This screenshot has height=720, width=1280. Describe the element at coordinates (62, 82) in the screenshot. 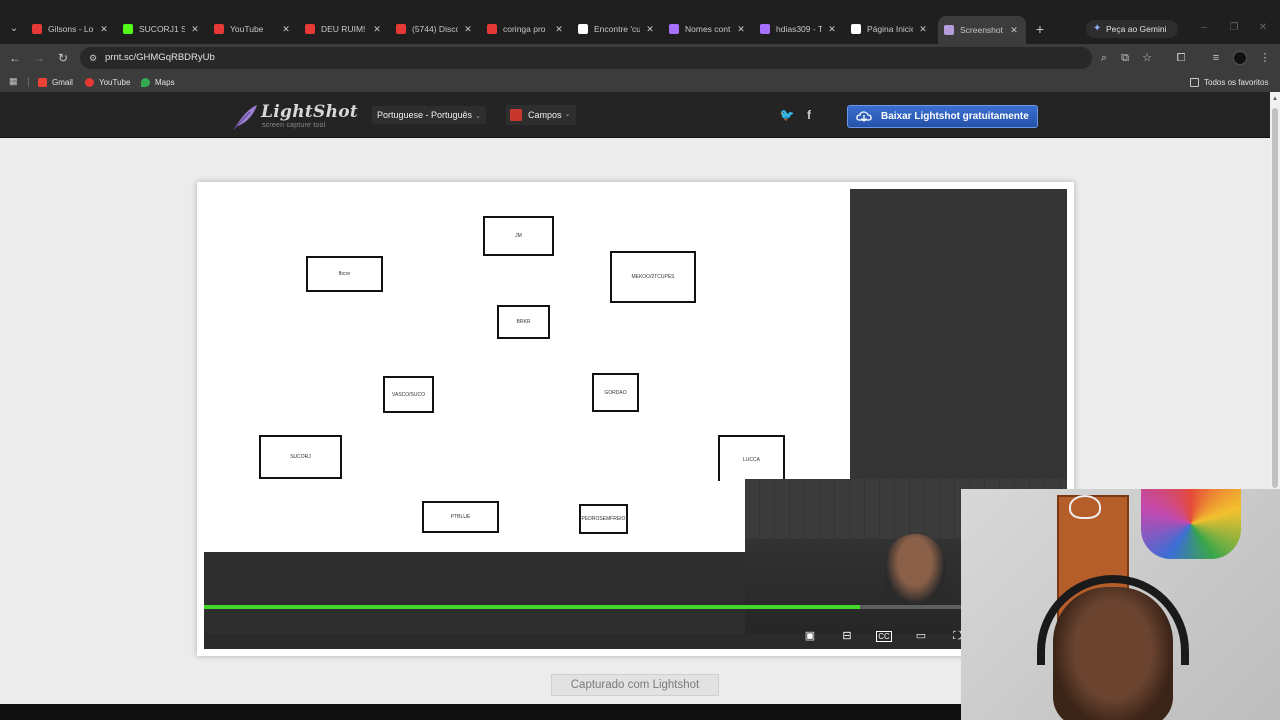

I see `bookmark-label: Gmail` at that location.